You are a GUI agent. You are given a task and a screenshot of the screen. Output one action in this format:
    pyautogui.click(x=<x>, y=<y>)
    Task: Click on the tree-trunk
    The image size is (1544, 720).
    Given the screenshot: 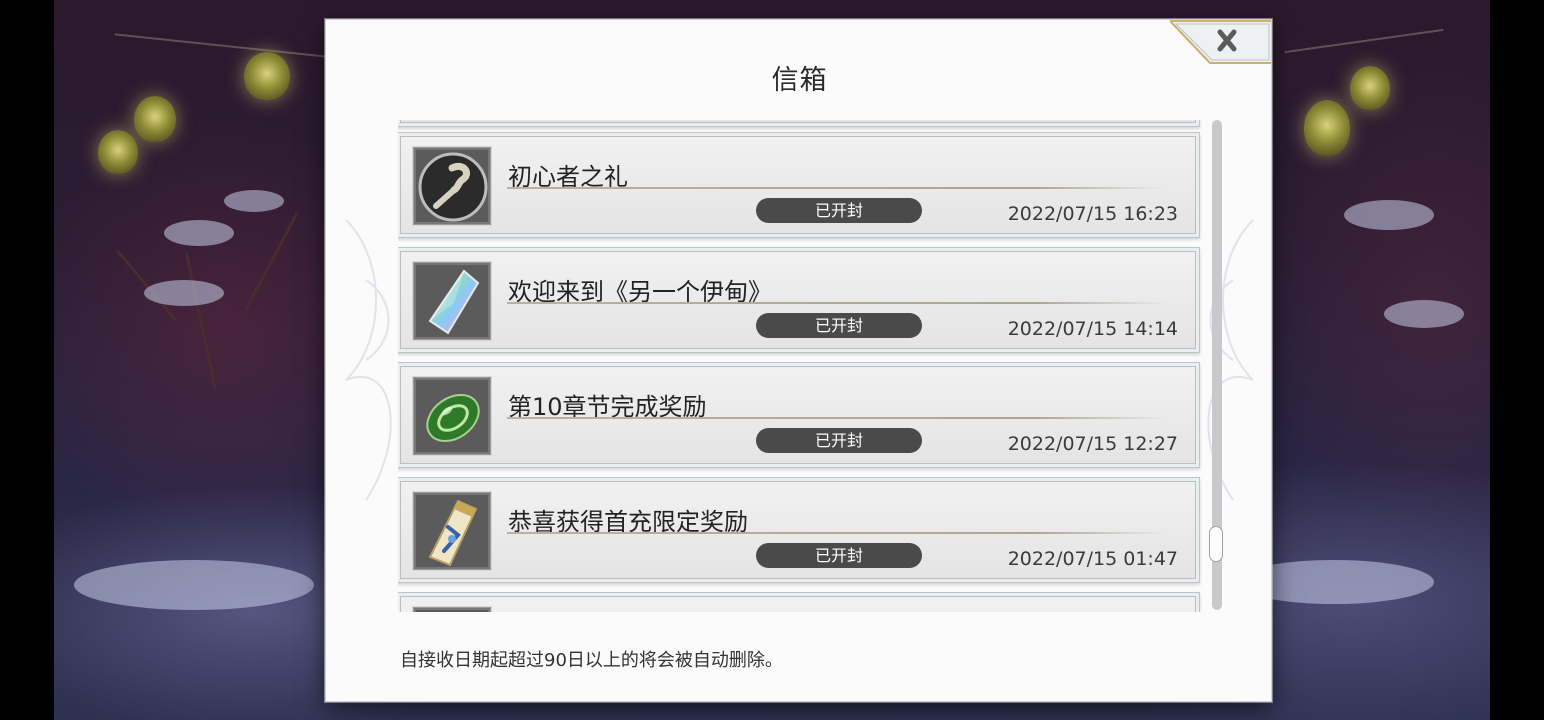 What is the action you would take?
    pyautogui.click(x=200, y=321)
    